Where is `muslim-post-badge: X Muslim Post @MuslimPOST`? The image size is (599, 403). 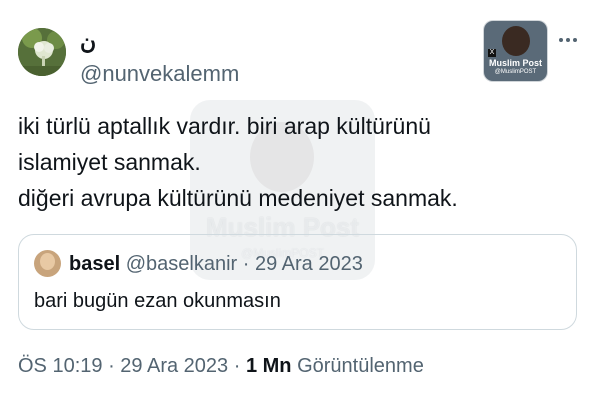
muslim-post-badge: X Muslim Post @MuslimPOST is located at coordinates (515, 51).